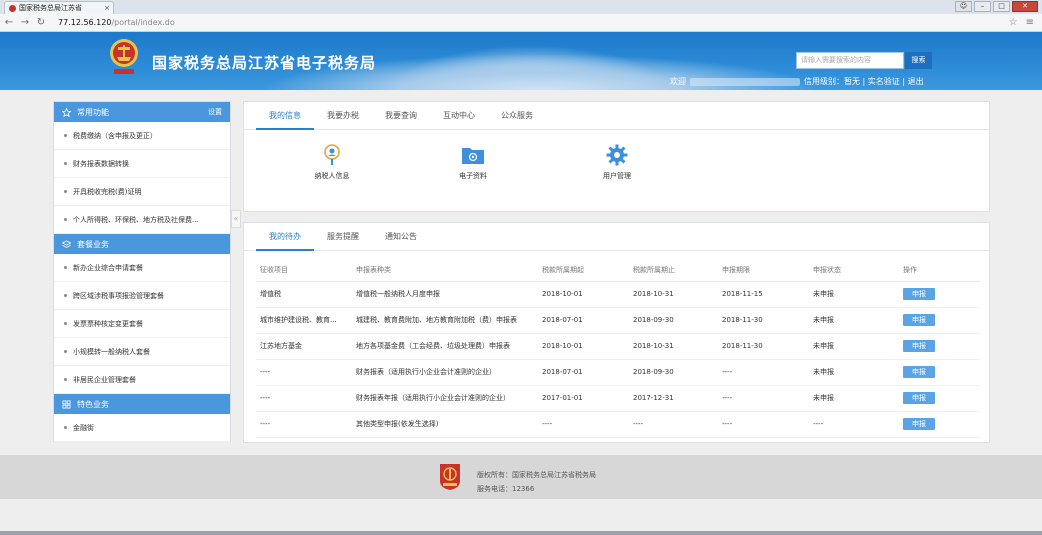  Describe the element at coordinates (41, 22) in the screenshot. I see `reload-icon: ↻` at that location.